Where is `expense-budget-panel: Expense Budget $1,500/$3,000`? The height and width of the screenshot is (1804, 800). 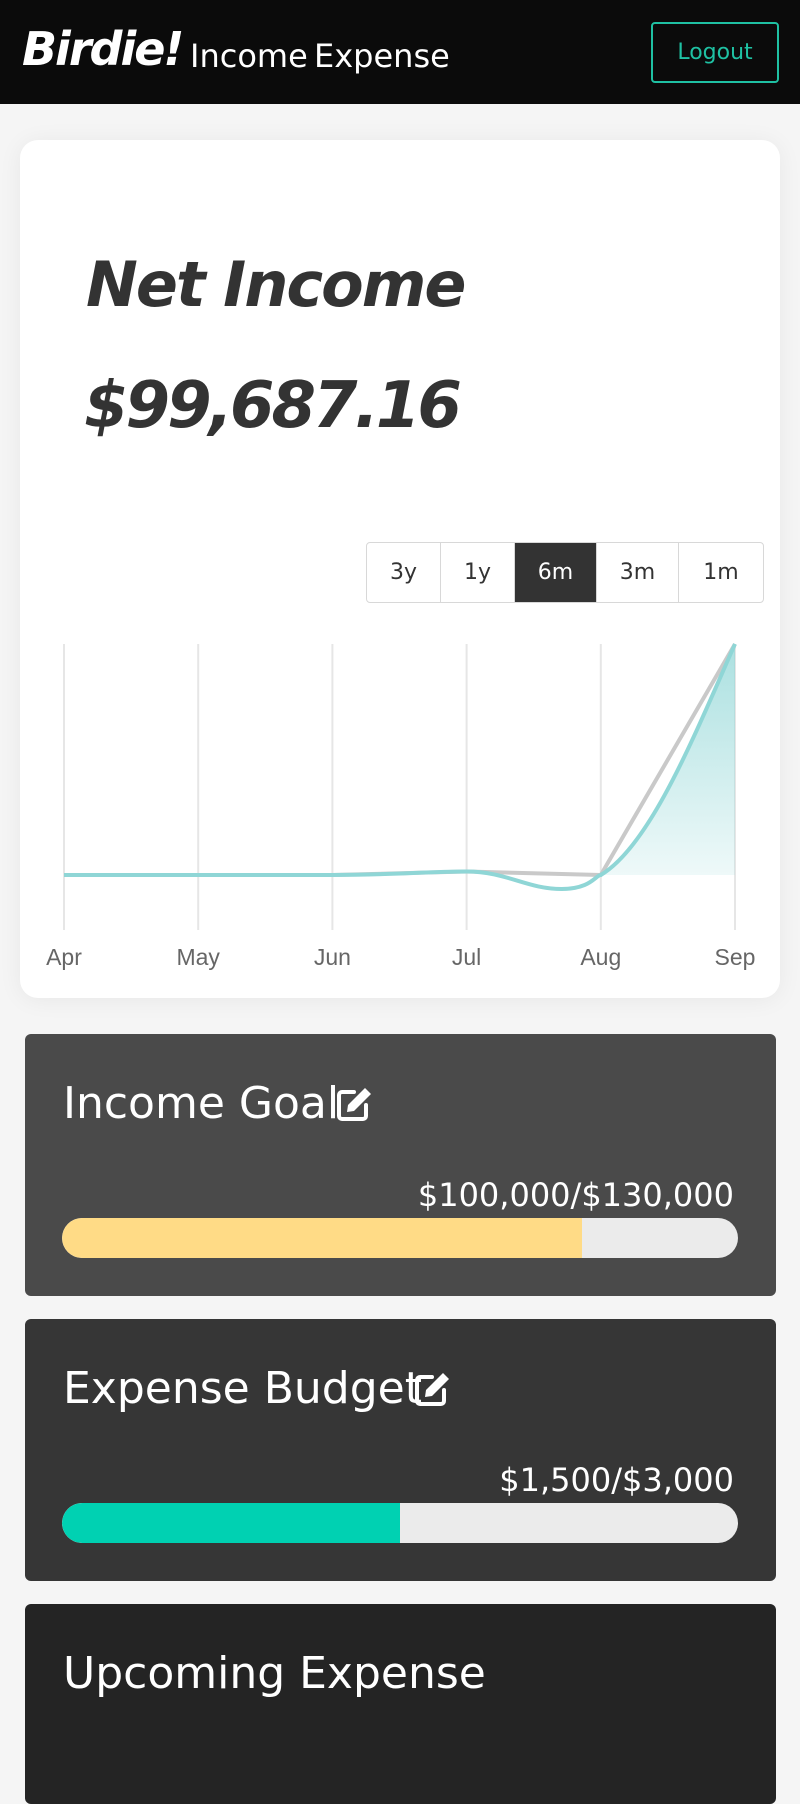
expense-budget-panel: Expense Budget $1,500/$3,000 is located at coordinates (400, 1450).